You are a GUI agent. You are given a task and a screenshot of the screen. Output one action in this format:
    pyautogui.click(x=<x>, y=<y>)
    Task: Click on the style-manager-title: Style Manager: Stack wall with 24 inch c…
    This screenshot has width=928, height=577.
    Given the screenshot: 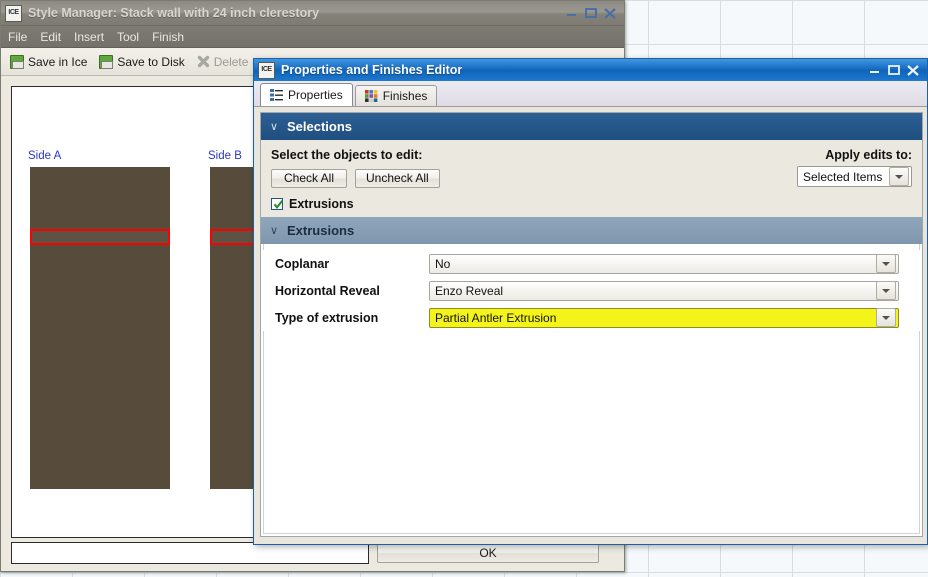 What is the action you would take?
    pyautogui.click(x=174, y=13)
    